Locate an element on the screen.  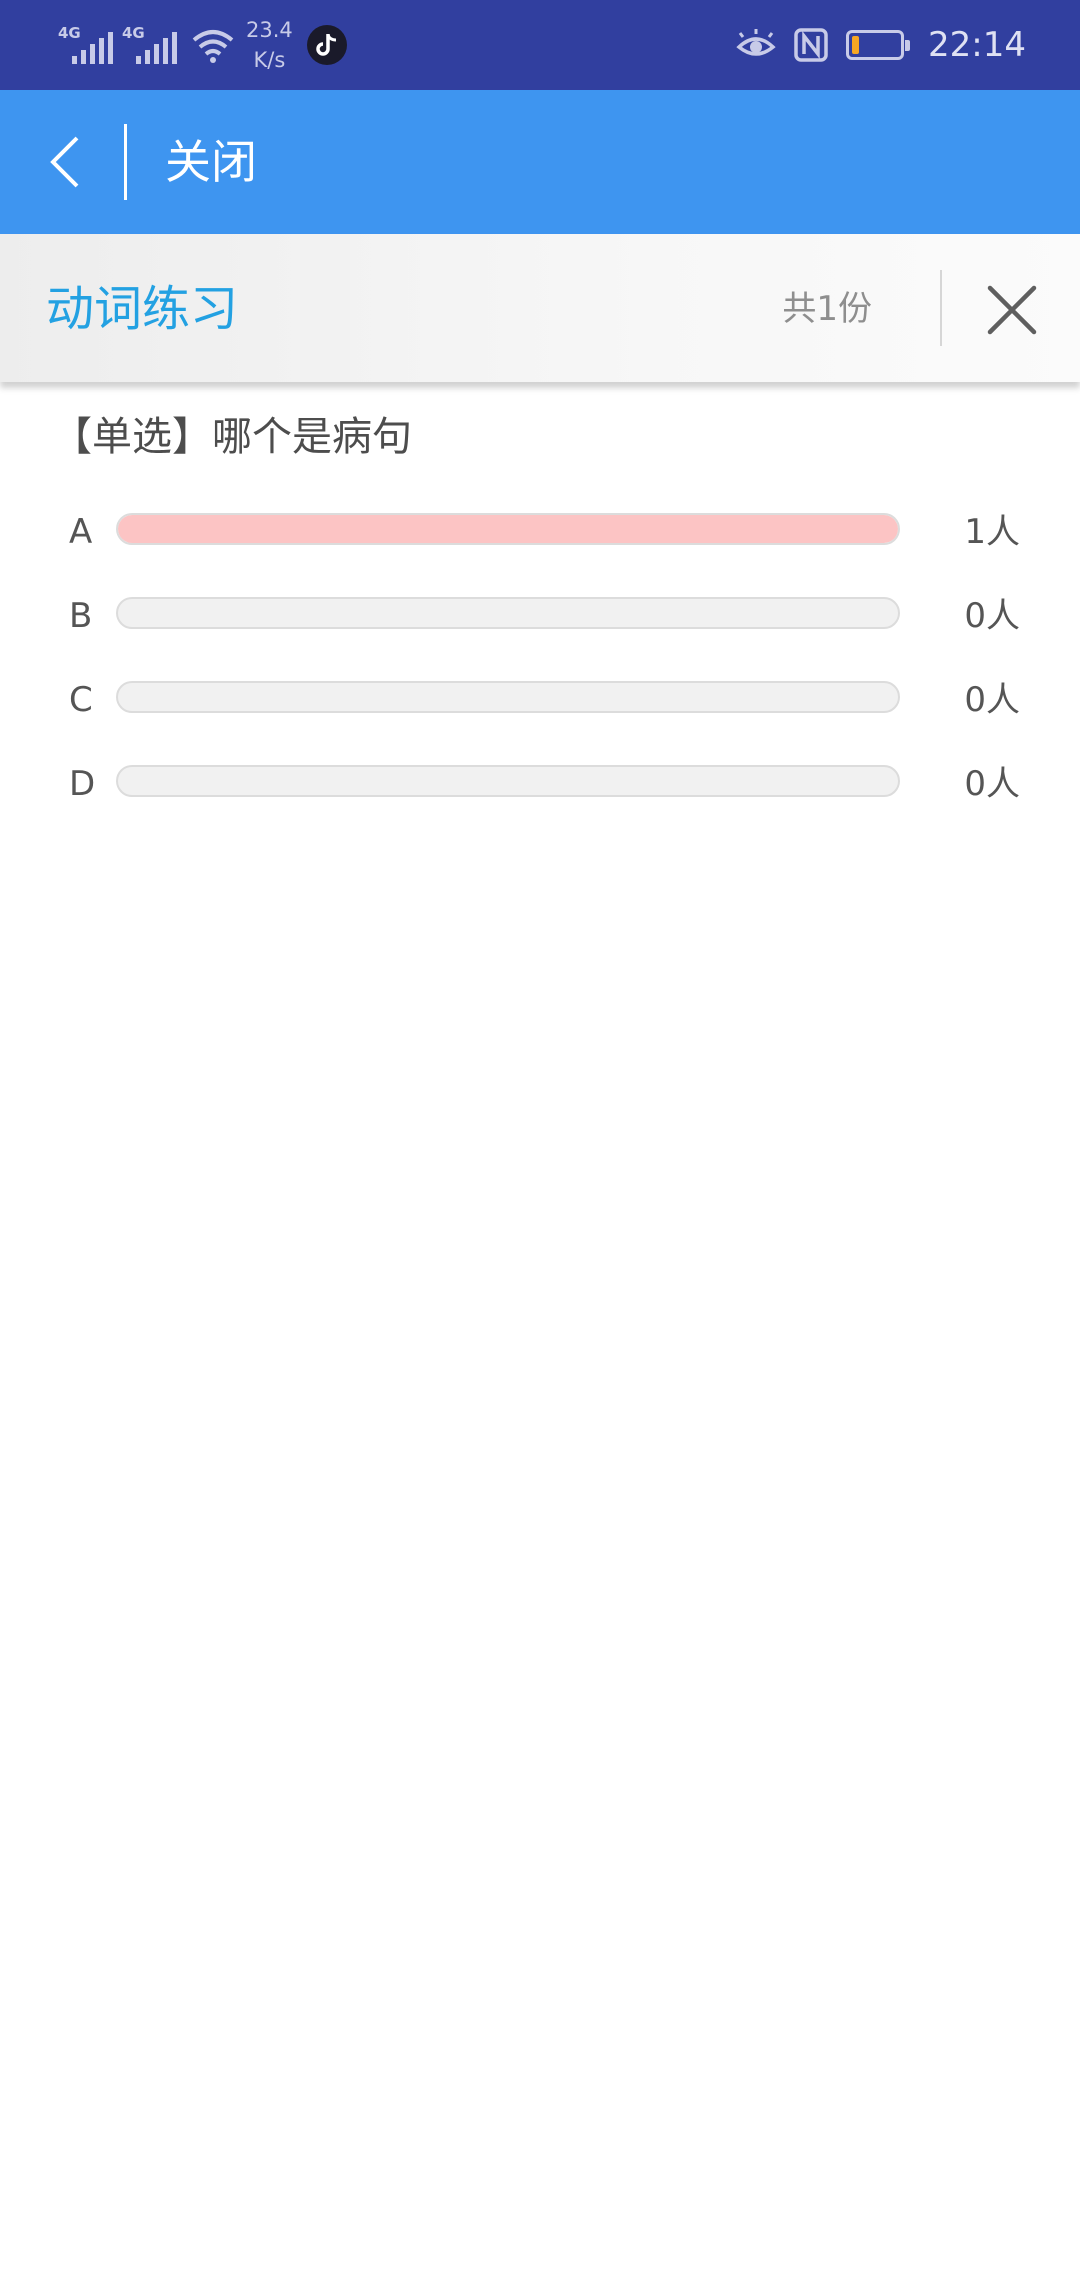
header-divider is located at coordinates (941, 308).